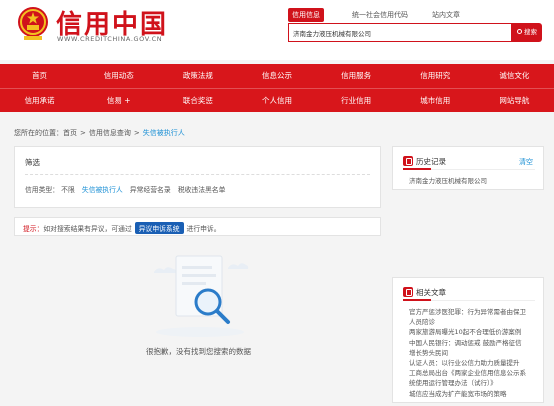 The height and width of the screenshot is (406, 554). I want to click on tip-label: 提示：, so click(33, 229).